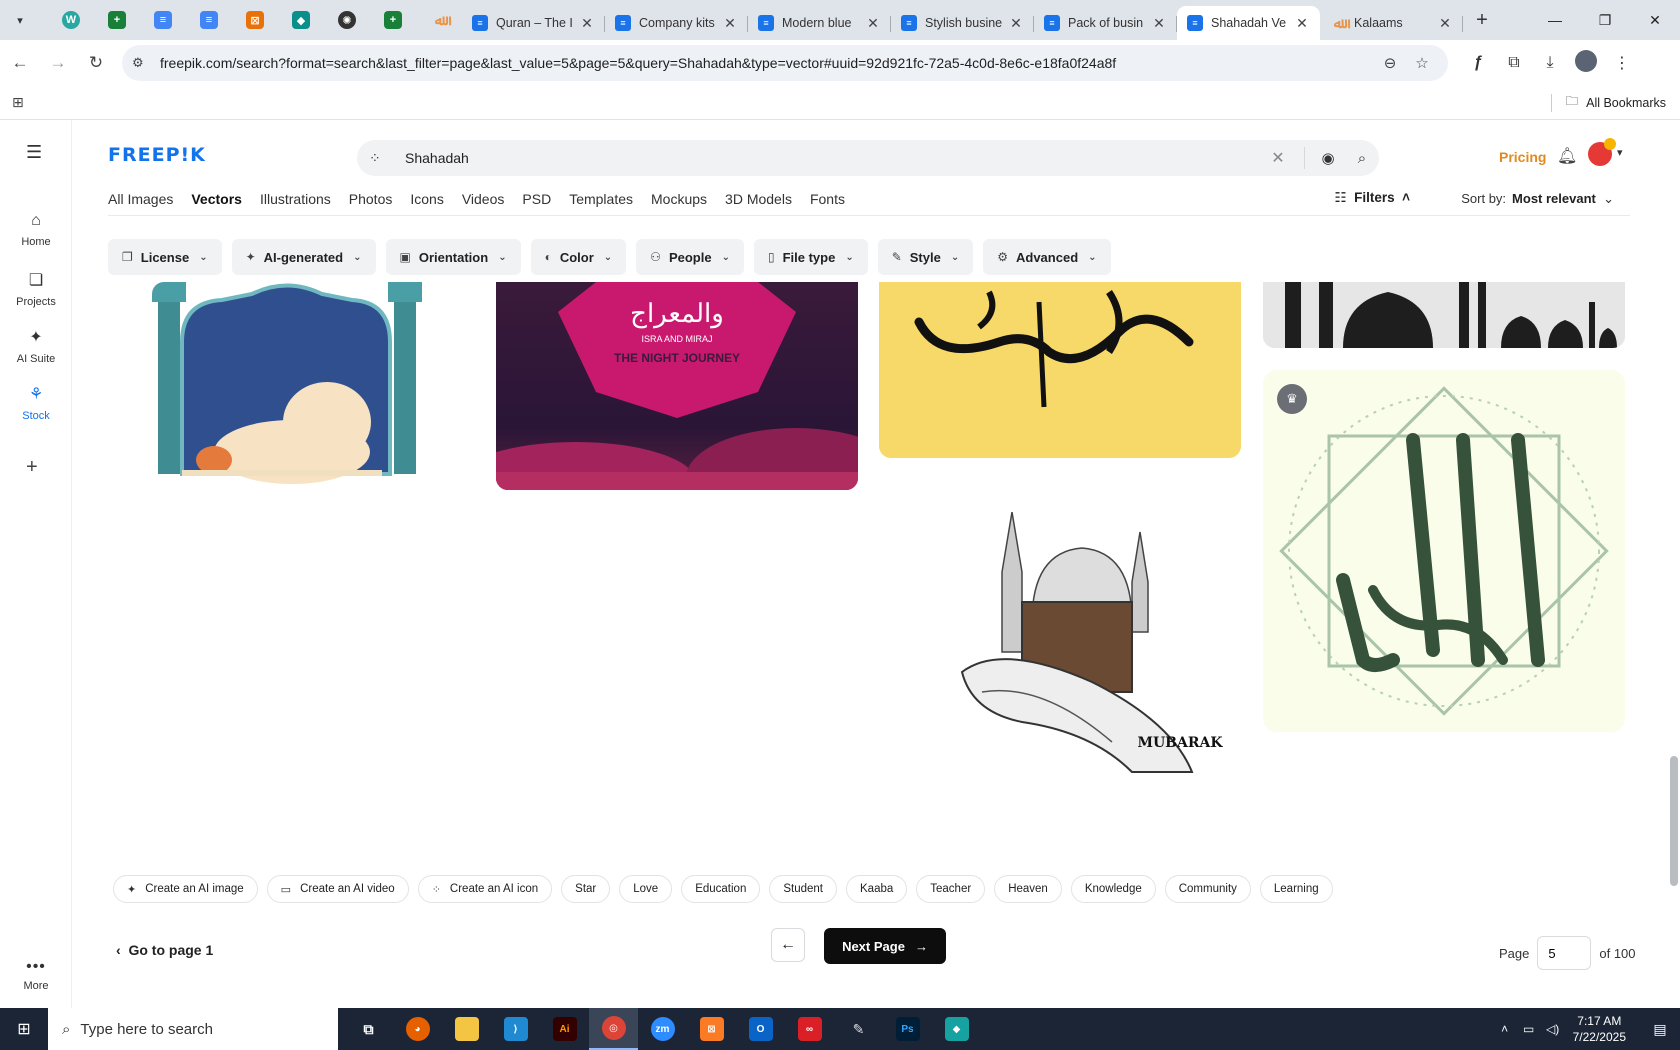 The height and width of the screenshot is (1050, 1680). What do you see at coordinates (165, 257) in the screenshot?
I see `filter-license: ❐ License ⌄` at bounding box center [165, 257].